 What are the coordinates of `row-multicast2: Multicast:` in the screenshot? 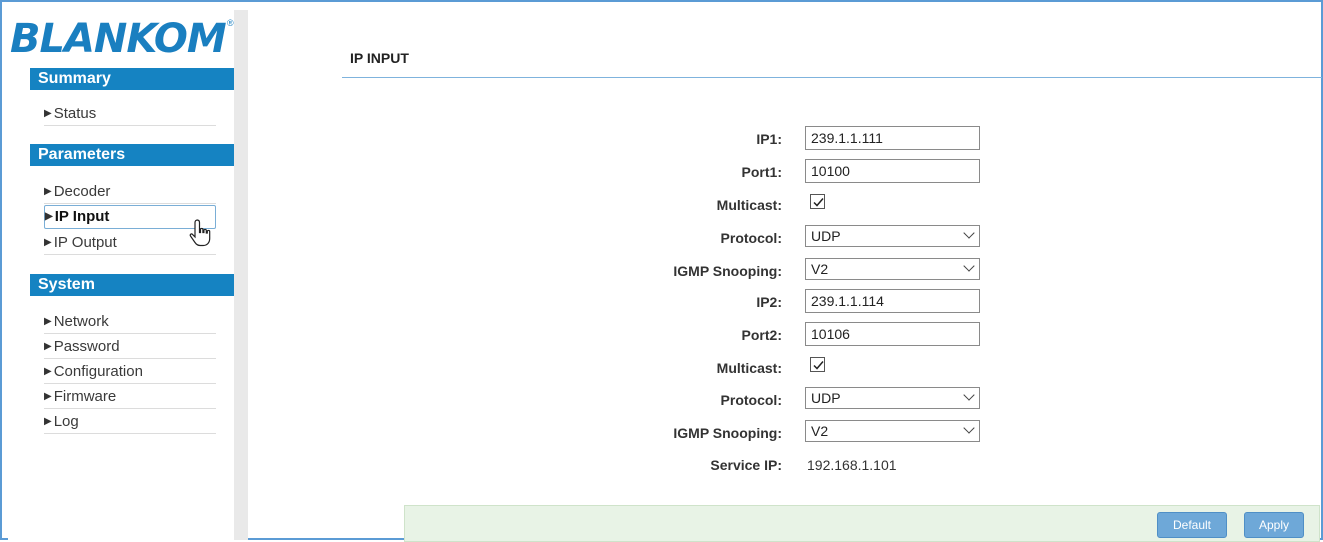 It's located at (822, 369).